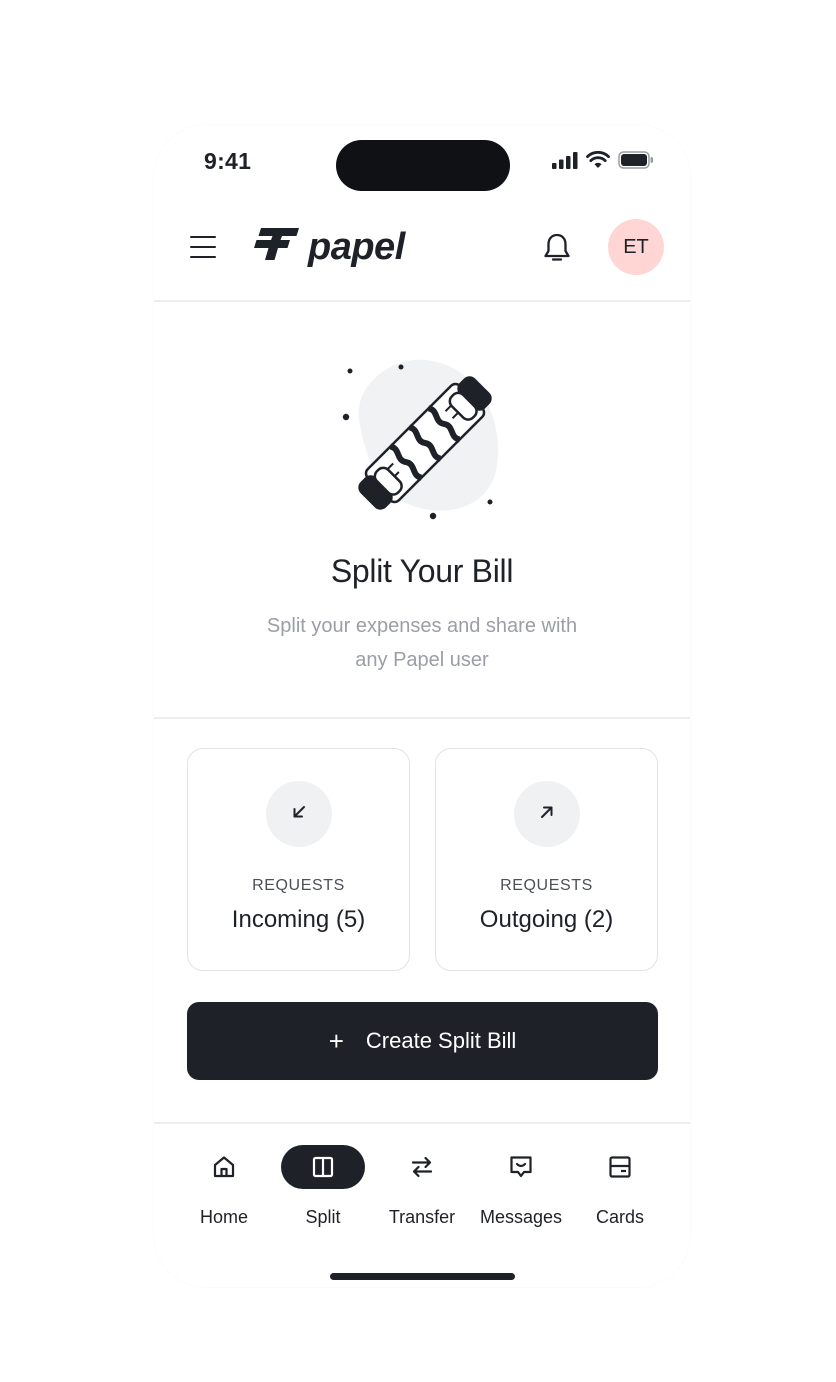 The height and width of the screenshot is (1382, 836). I want to click on nav-item-messages: Messages, so click(521, 1190).